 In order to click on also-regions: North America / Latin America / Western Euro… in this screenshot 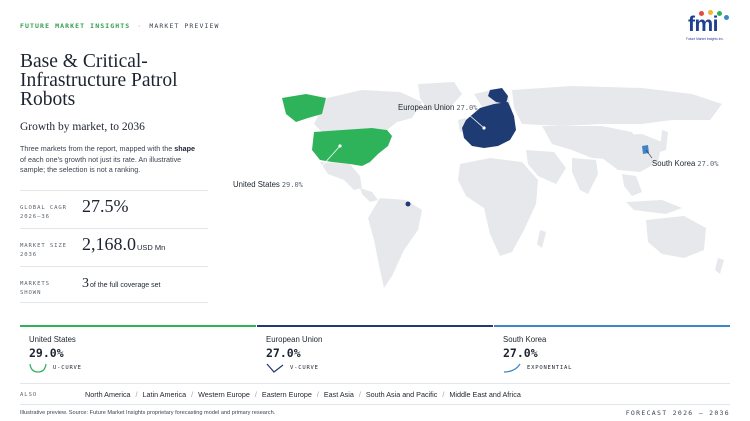, I will do `click(303, 394)`.